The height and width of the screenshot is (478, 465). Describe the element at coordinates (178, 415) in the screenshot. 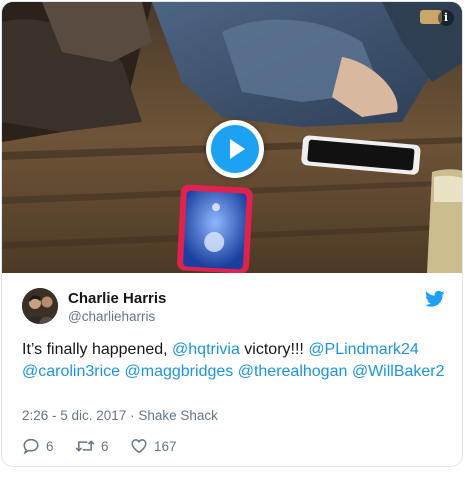

I see `location-link: Shake Shack` at that location.